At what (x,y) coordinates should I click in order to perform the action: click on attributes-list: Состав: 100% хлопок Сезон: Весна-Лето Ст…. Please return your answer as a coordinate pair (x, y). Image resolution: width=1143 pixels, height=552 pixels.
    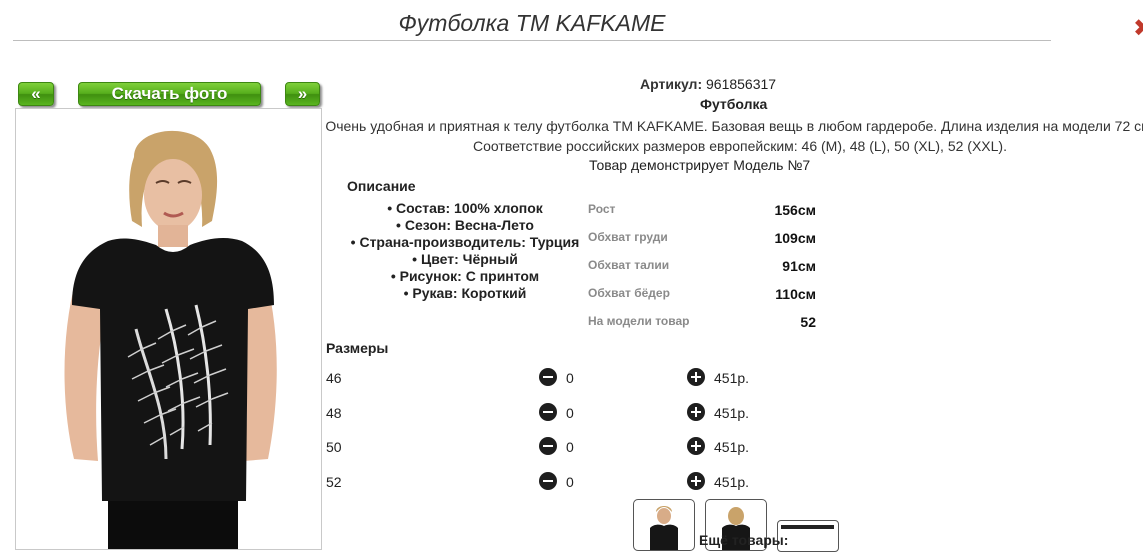
    Looking at the image, I should click on (465, 251).